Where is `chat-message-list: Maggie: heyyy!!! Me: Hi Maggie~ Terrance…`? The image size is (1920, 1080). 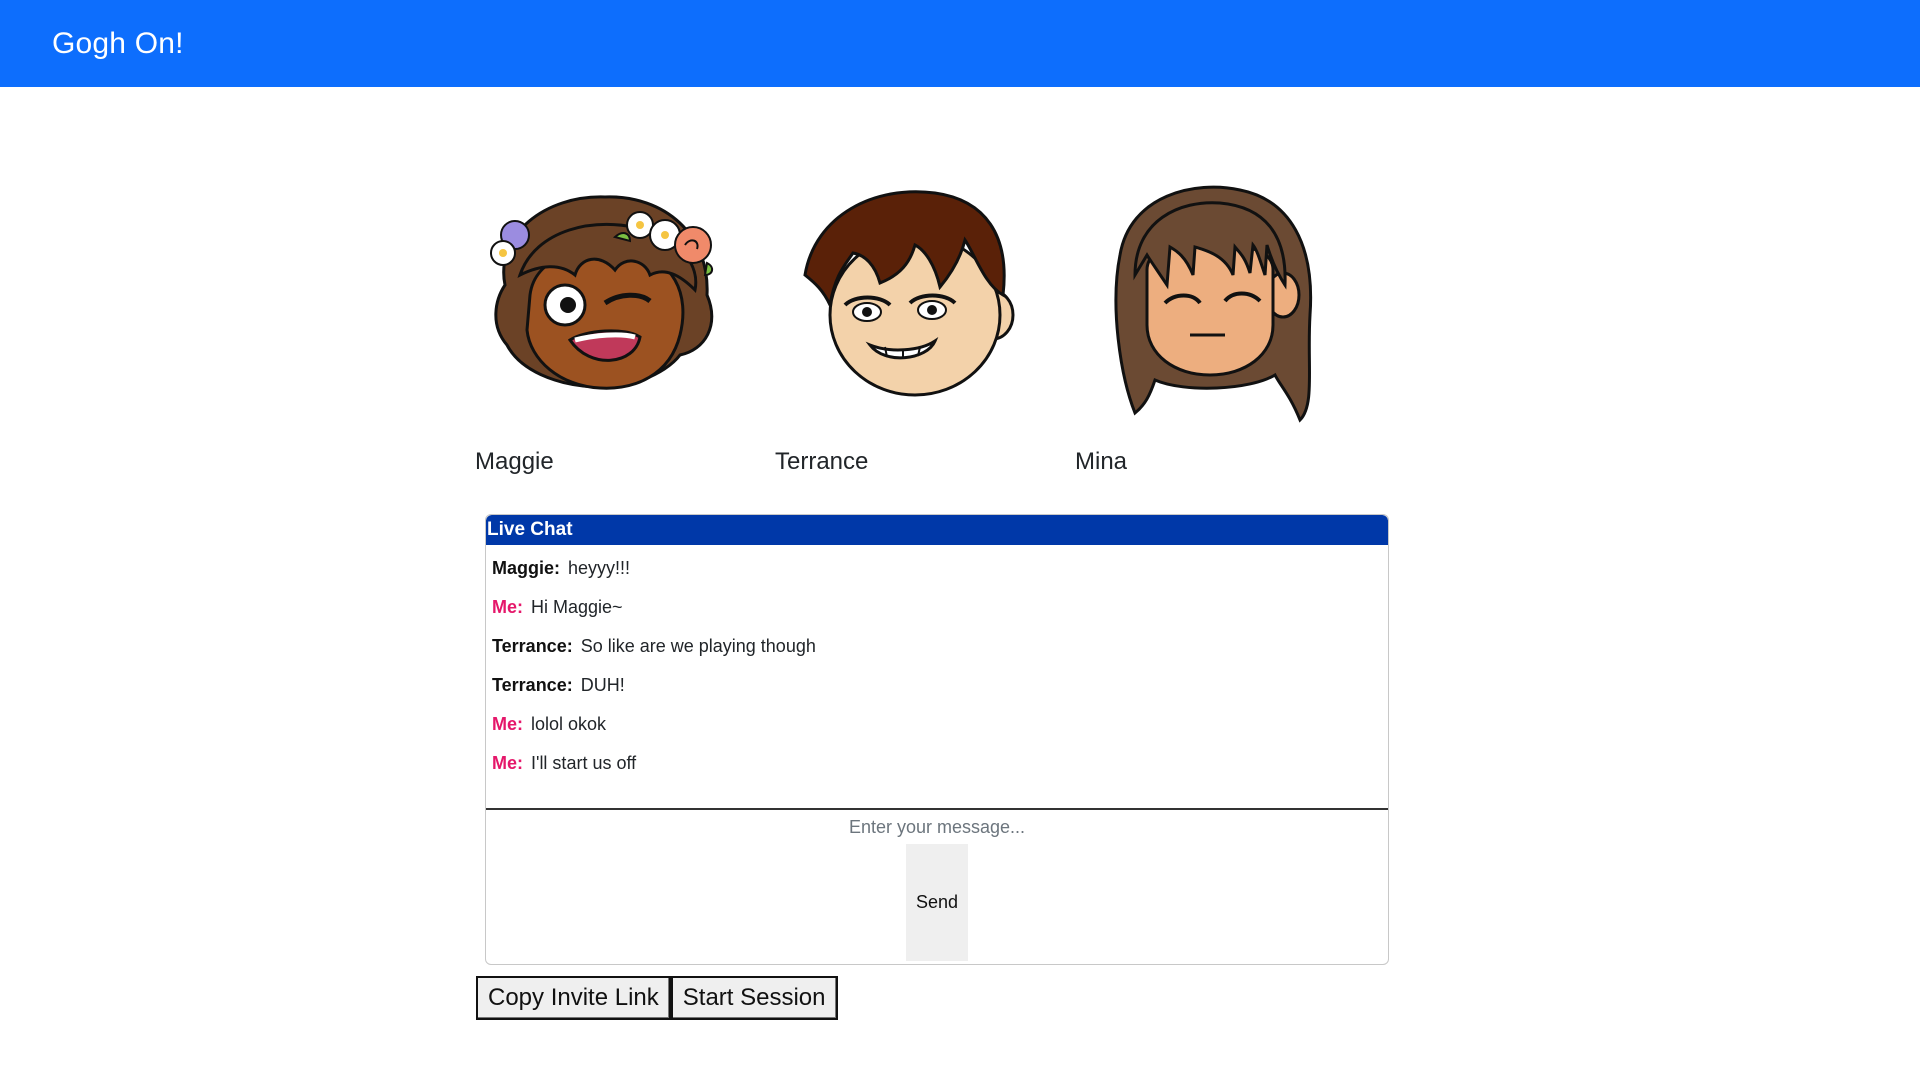 chat-message-list: Maggie: heyyy!!! Me: Hi Maggie~ Terrance… is located at coordinates (937, 677).